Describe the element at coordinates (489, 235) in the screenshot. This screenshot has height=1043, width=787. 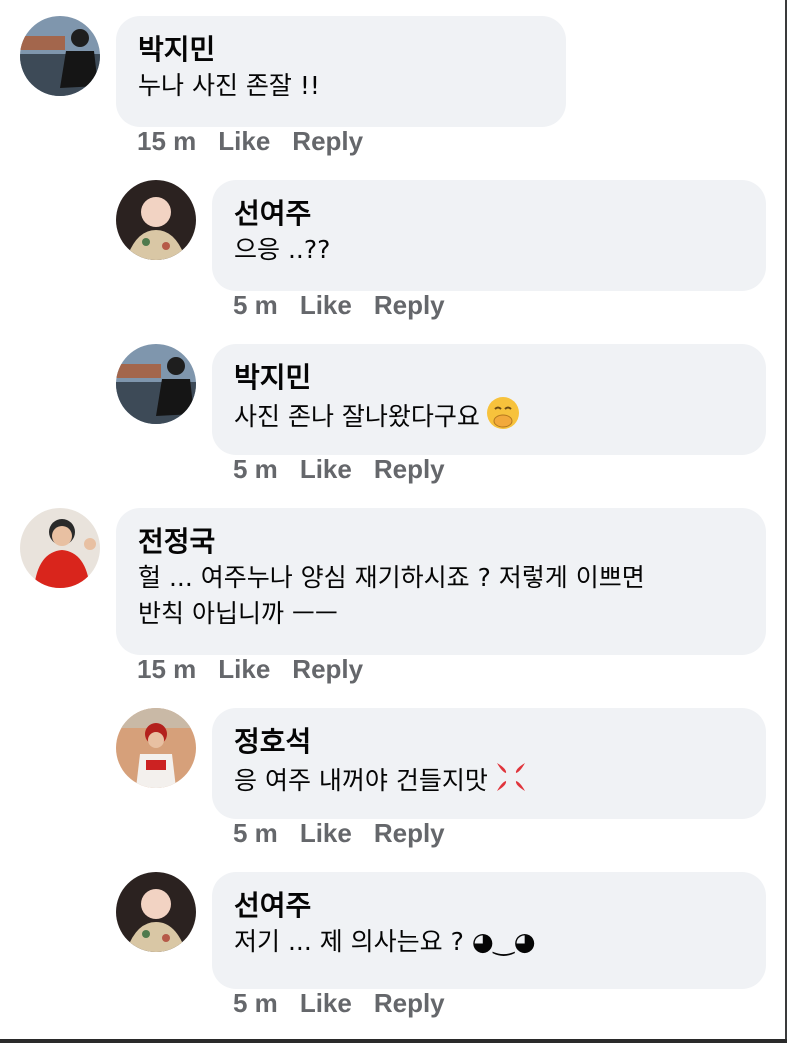
I see `comment-bubble: 선여주 으응 ..??` at that location.